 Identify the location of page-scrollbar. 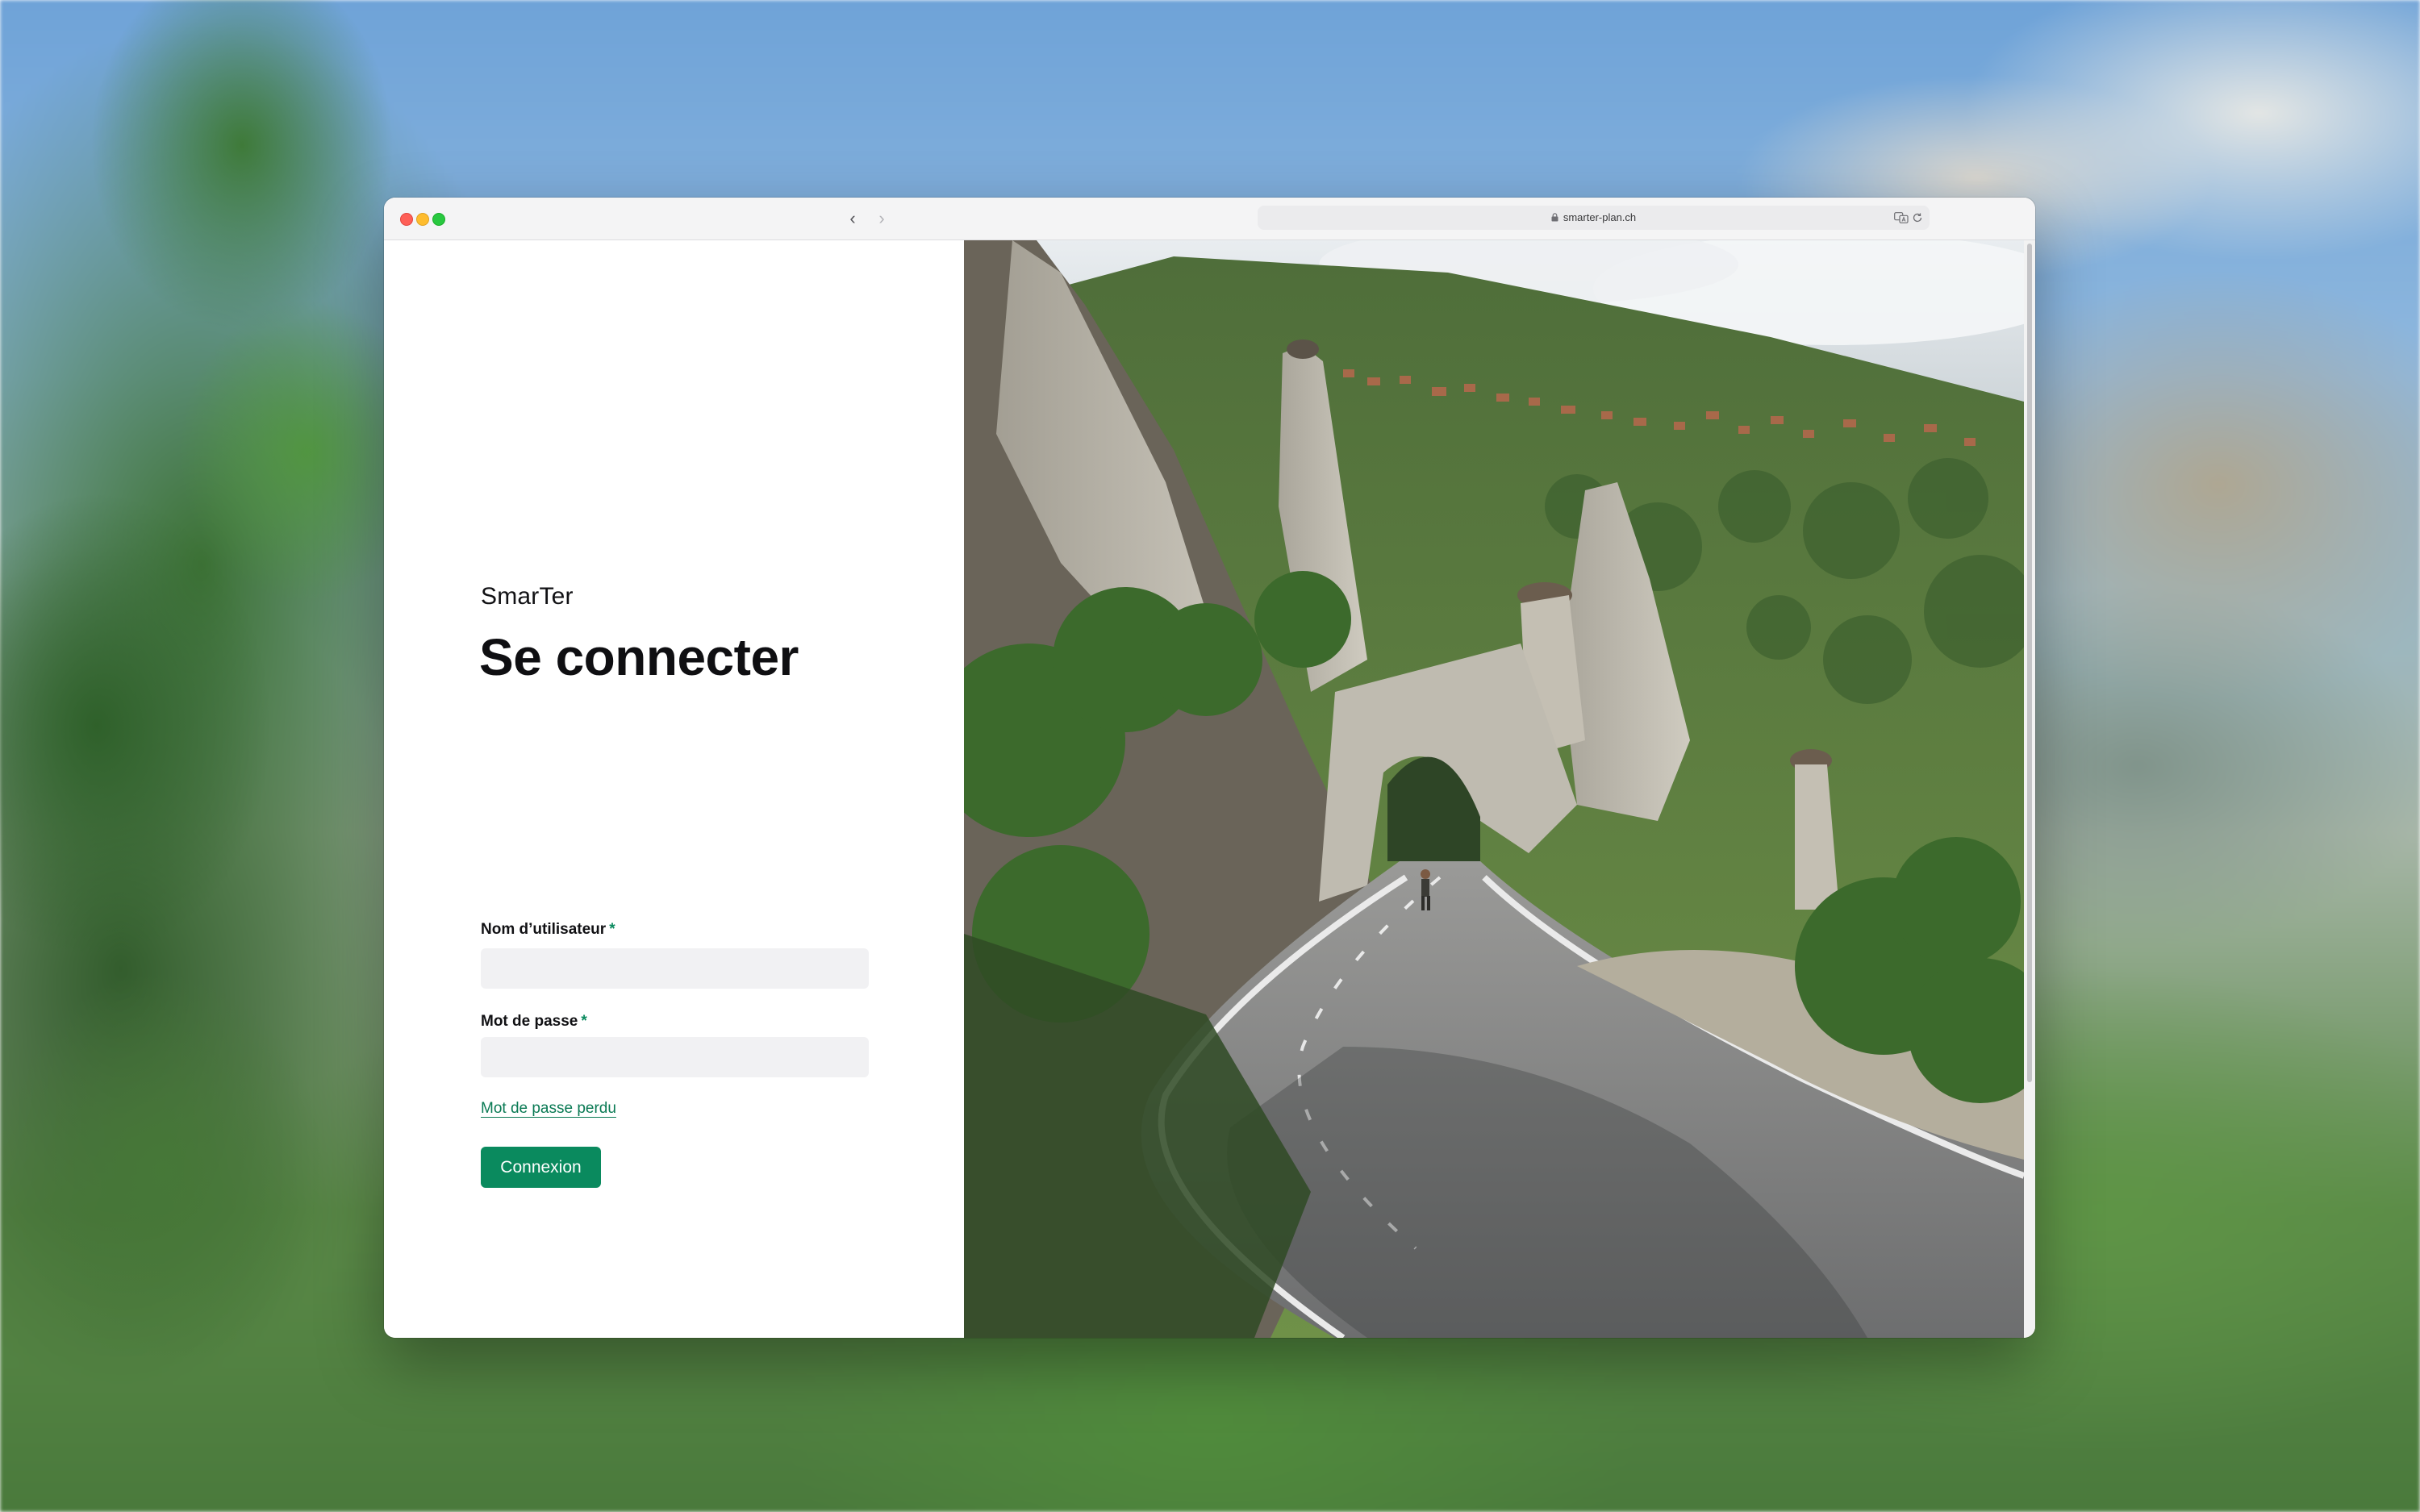
(2029, 789).